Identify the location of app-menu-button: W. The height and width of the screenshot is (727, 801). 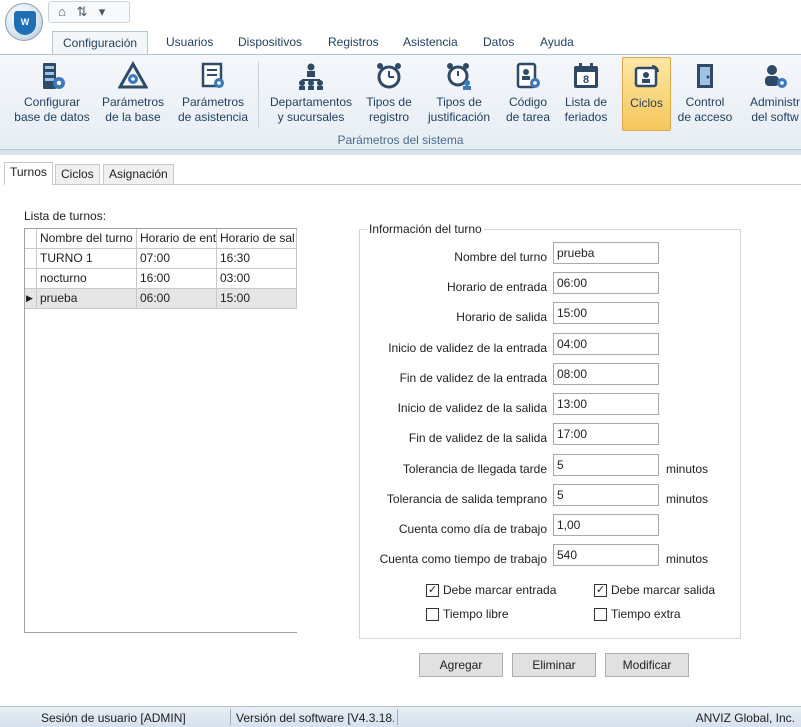
(24, 22).